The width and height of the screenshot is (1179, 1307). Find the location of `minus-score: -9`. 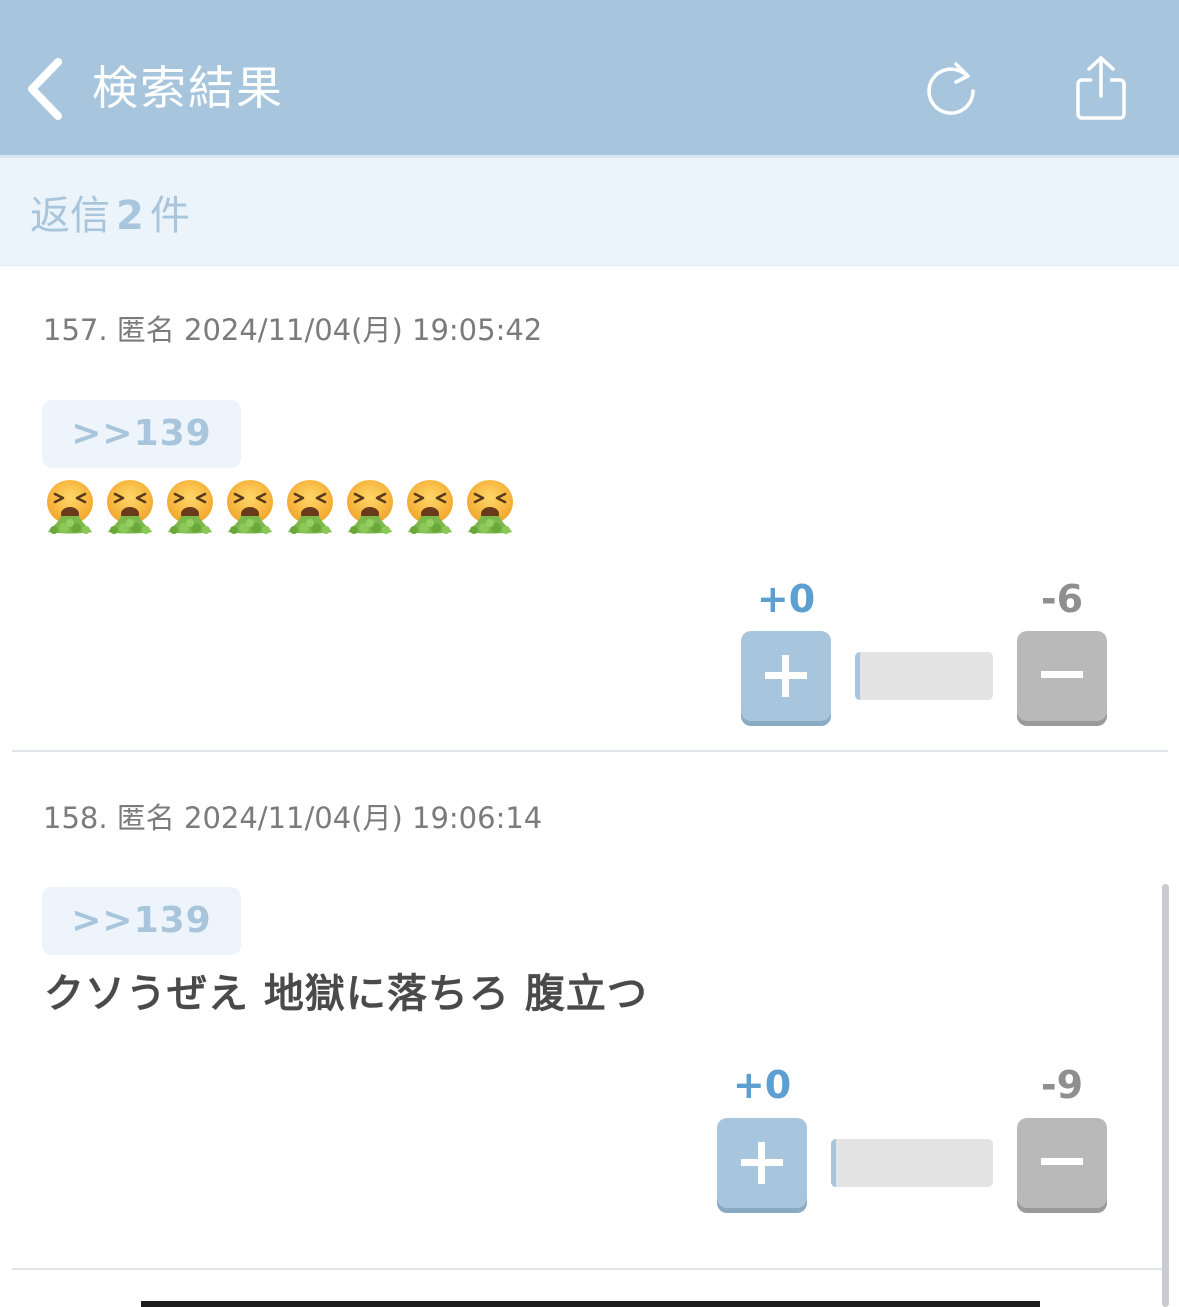

minus-score: -9 is located at coordinates (1062, 1085).